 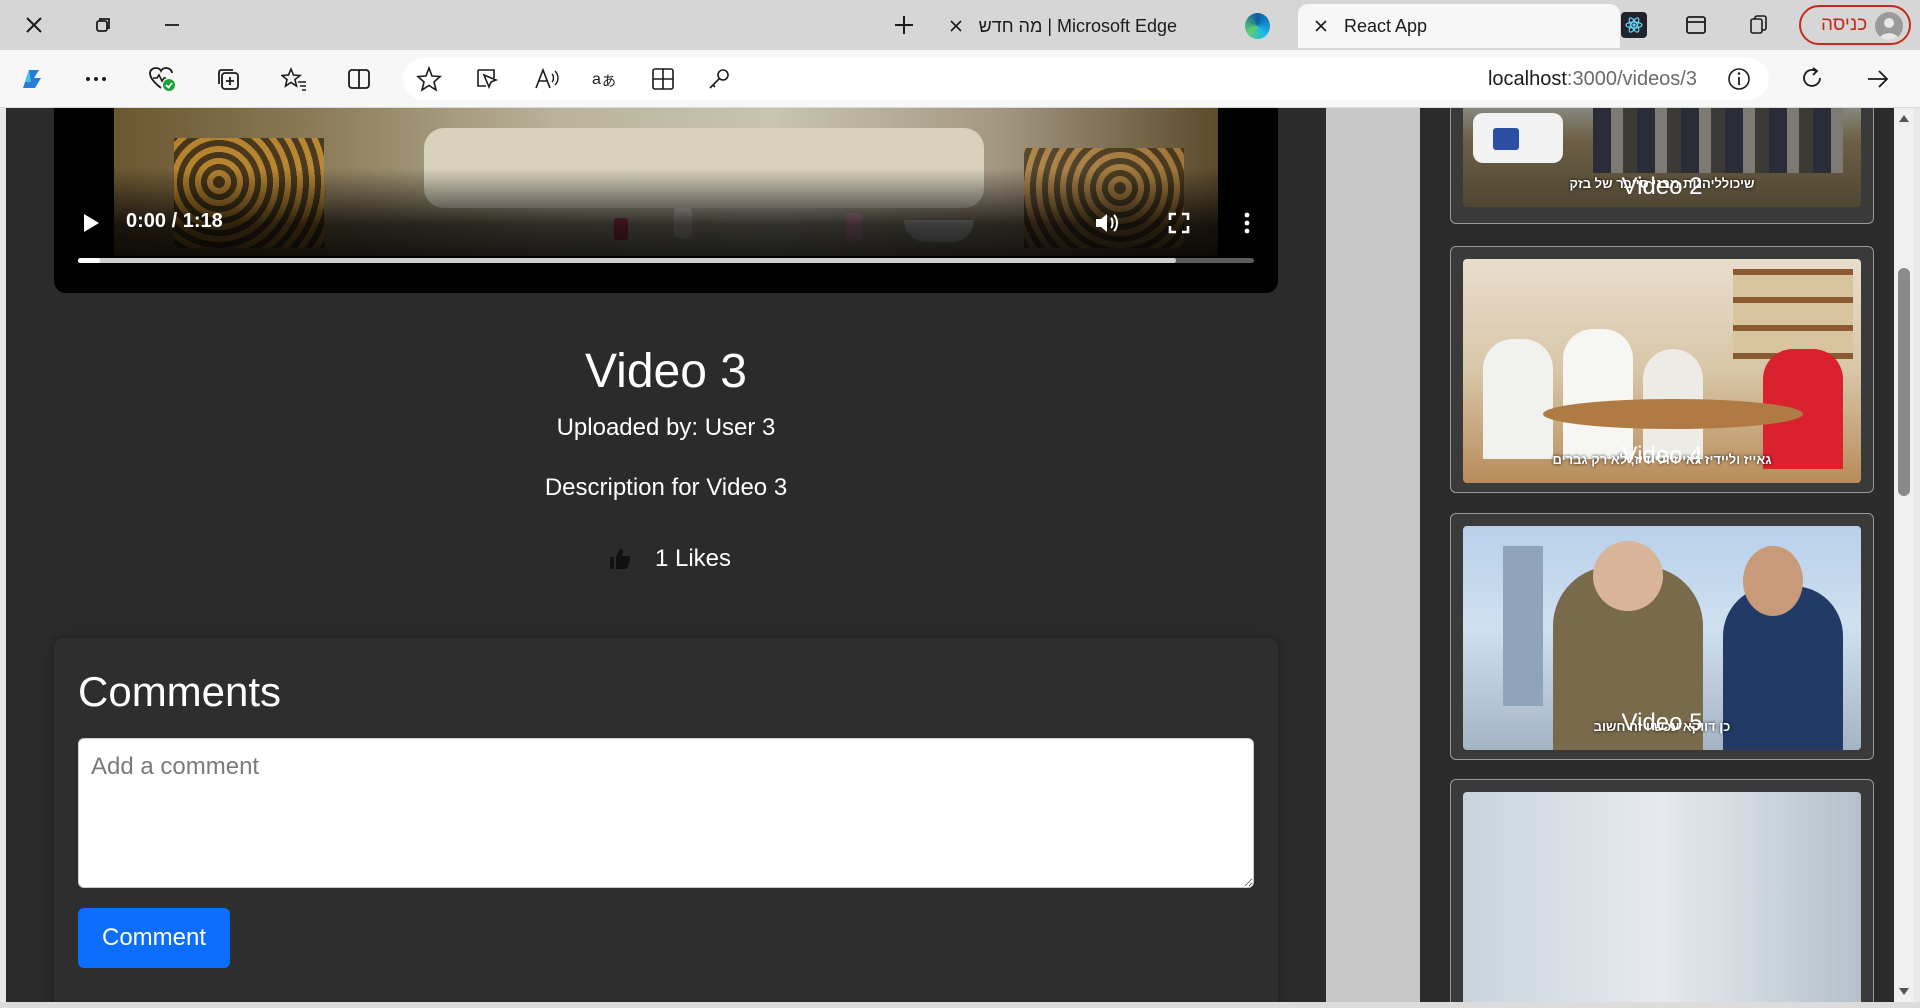 I want to click on browser-toolbar: aあ localhost:3000/videos/3, so click(x=960, y=79).